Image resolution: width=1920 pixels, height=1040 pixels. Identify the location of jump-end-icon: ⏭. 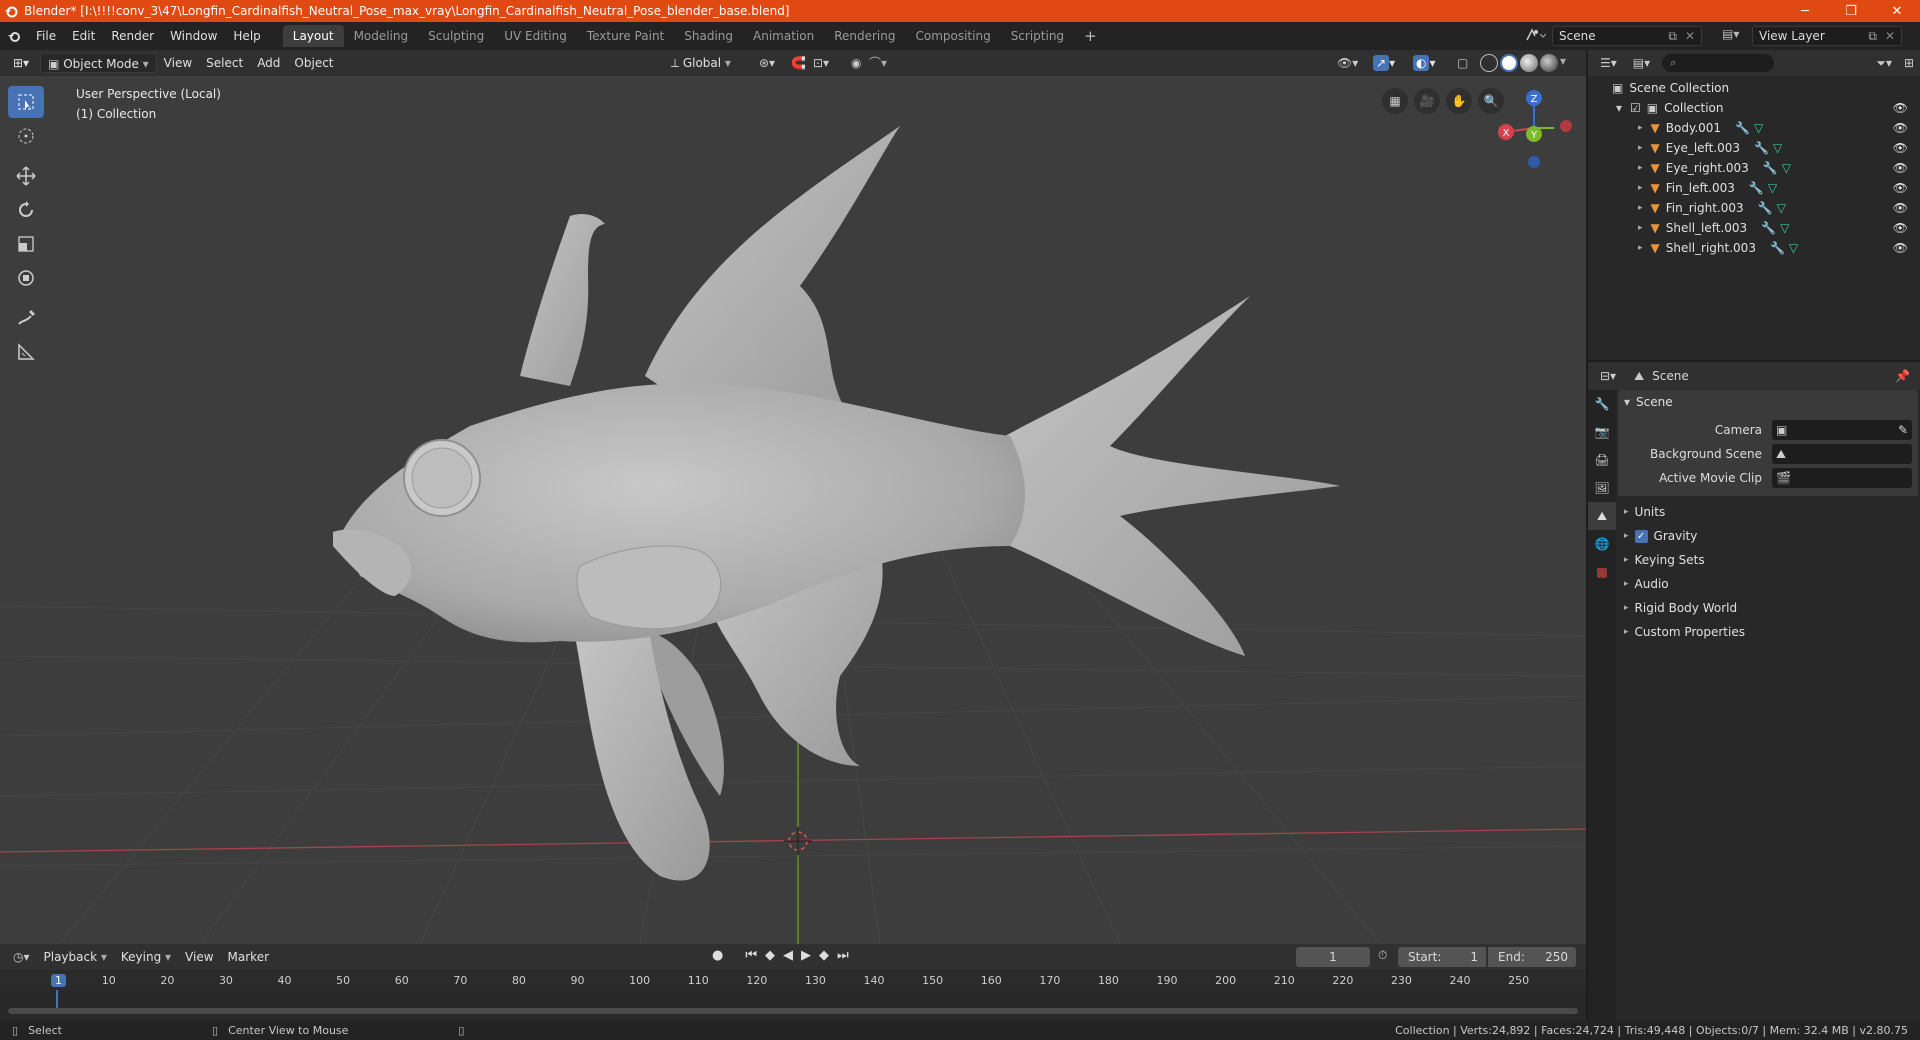
(843, 955).